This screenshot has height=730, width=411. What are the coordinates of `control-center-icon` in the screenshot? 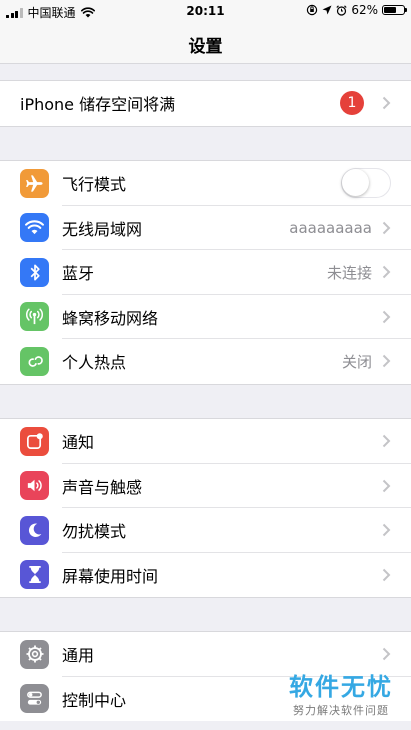 It's located at (34, 699).